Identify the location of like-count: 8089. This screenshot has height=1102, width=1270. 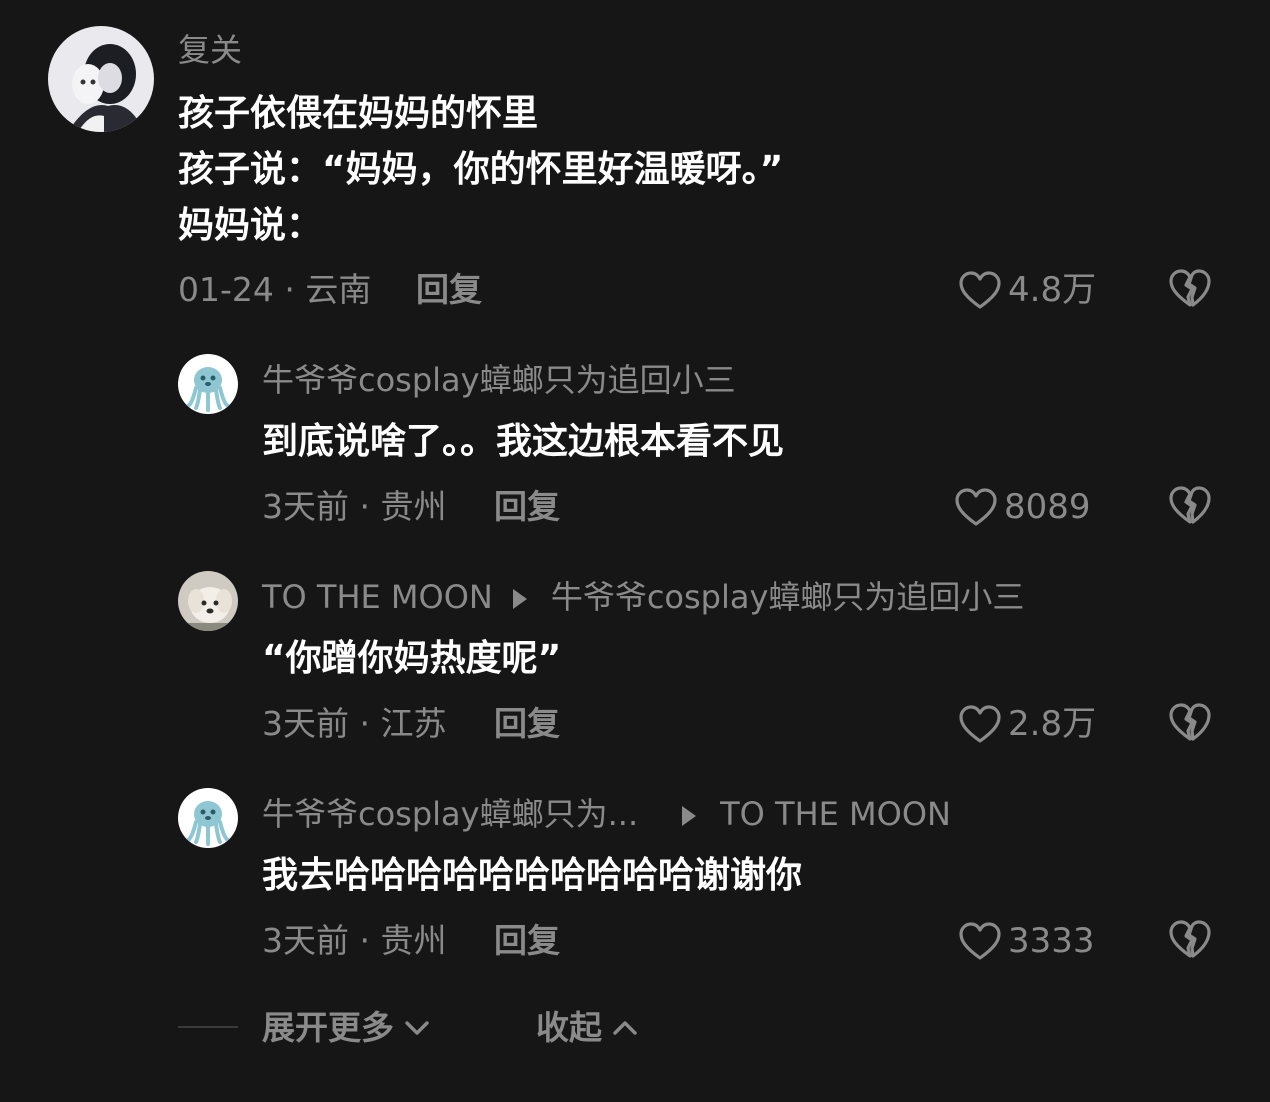
(1047, 507).